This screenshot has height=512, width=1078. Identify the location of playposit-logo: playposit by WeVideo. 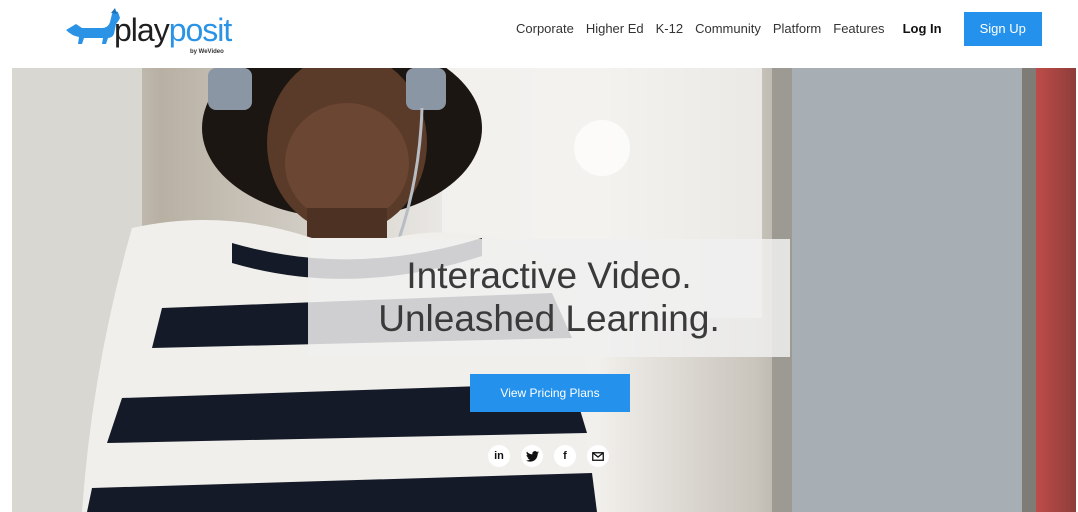
(157, 34).